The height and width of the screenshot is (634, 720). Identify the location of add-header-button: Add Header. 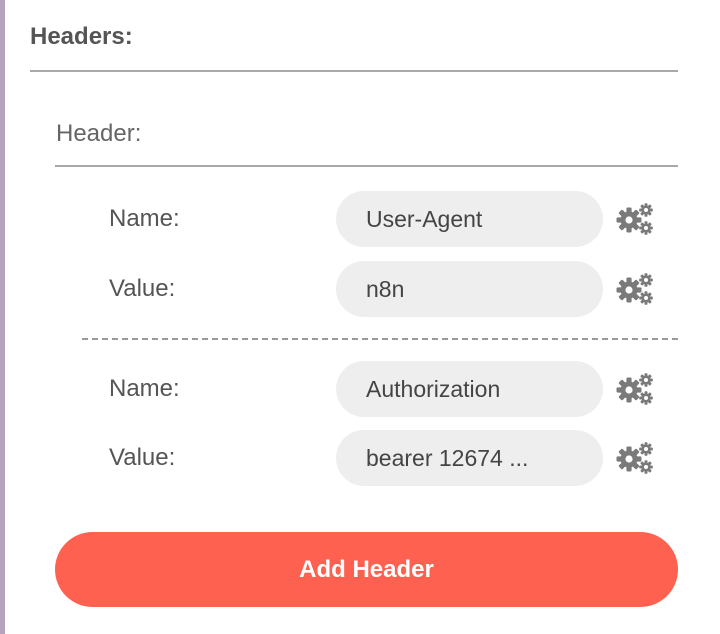
(366, 569).